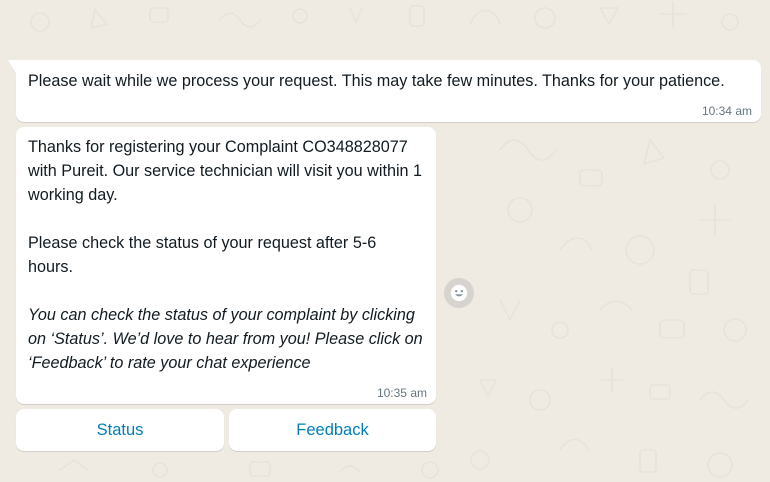 Image resolution: width=770 pixels, height=482 pixels. What do you see at coordinates (401, 393) in the screenshot?
I see `message-timestamp: 10:35 am` at bounding box center [401, 393].